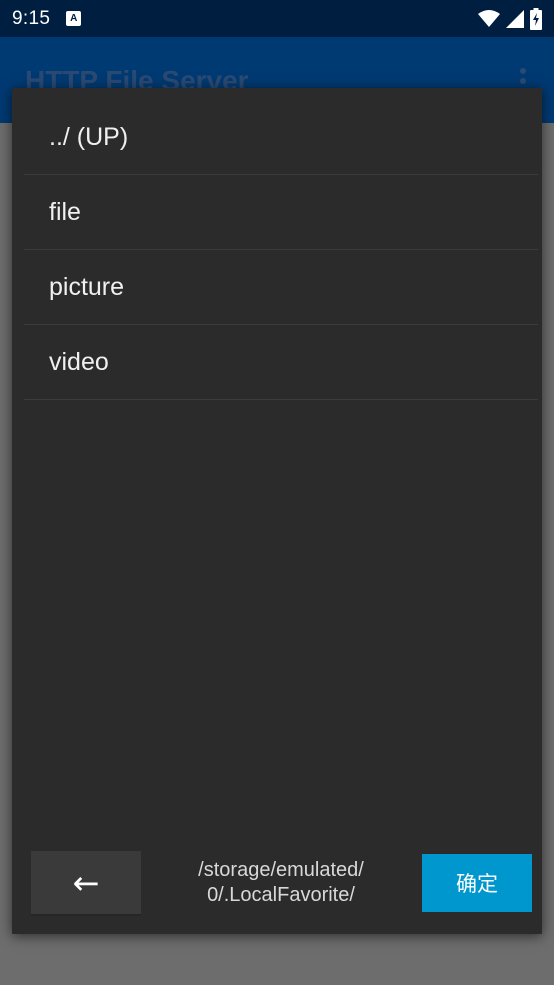 The width and height of the screenshot is (554, 985). I want to click on list-item-file: file, so click(281, 212).